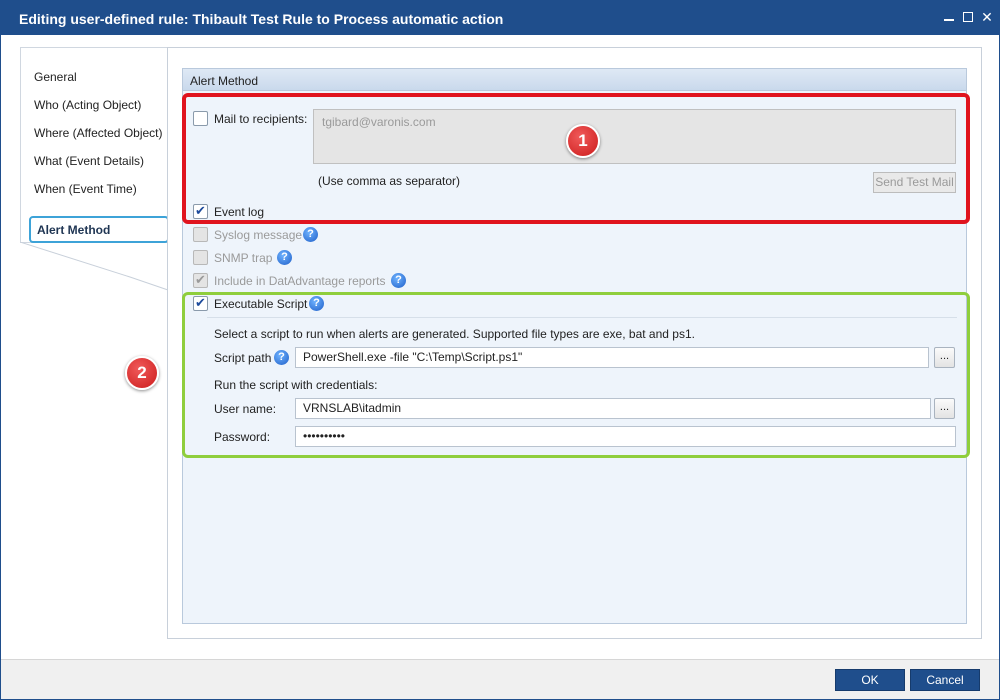 This screenshot has width=1000, height=700. Describe the element at coordinates (574, 80) in the screenshot. I see `section-header: Alert Method` at that location.